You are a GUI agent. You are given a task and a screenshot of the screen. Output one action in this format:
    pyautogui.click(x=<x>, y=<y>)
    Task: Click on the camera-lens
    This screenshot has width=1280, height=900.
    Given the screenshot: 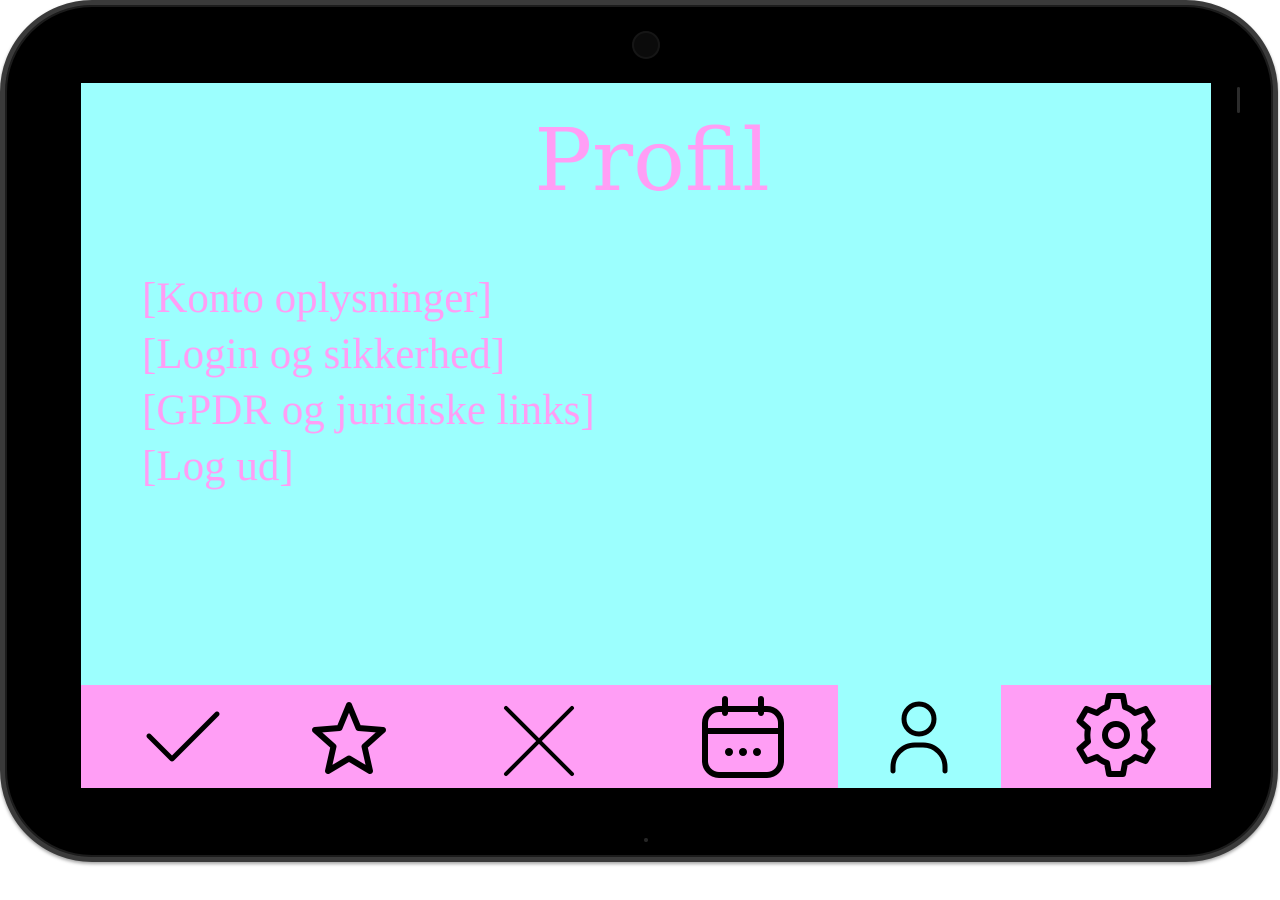 What is the action you would take?
    pyautogui.click(x=646, y=45)
    